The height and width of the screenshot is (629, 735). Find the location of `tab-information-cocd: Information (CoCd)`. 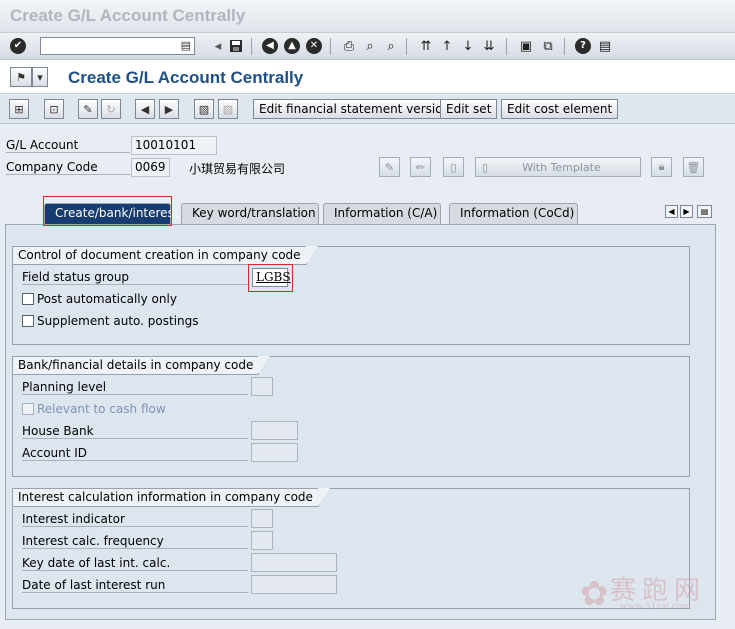

tab-information-cocd: Information (CoCd) is located at coordinates (513, 213).